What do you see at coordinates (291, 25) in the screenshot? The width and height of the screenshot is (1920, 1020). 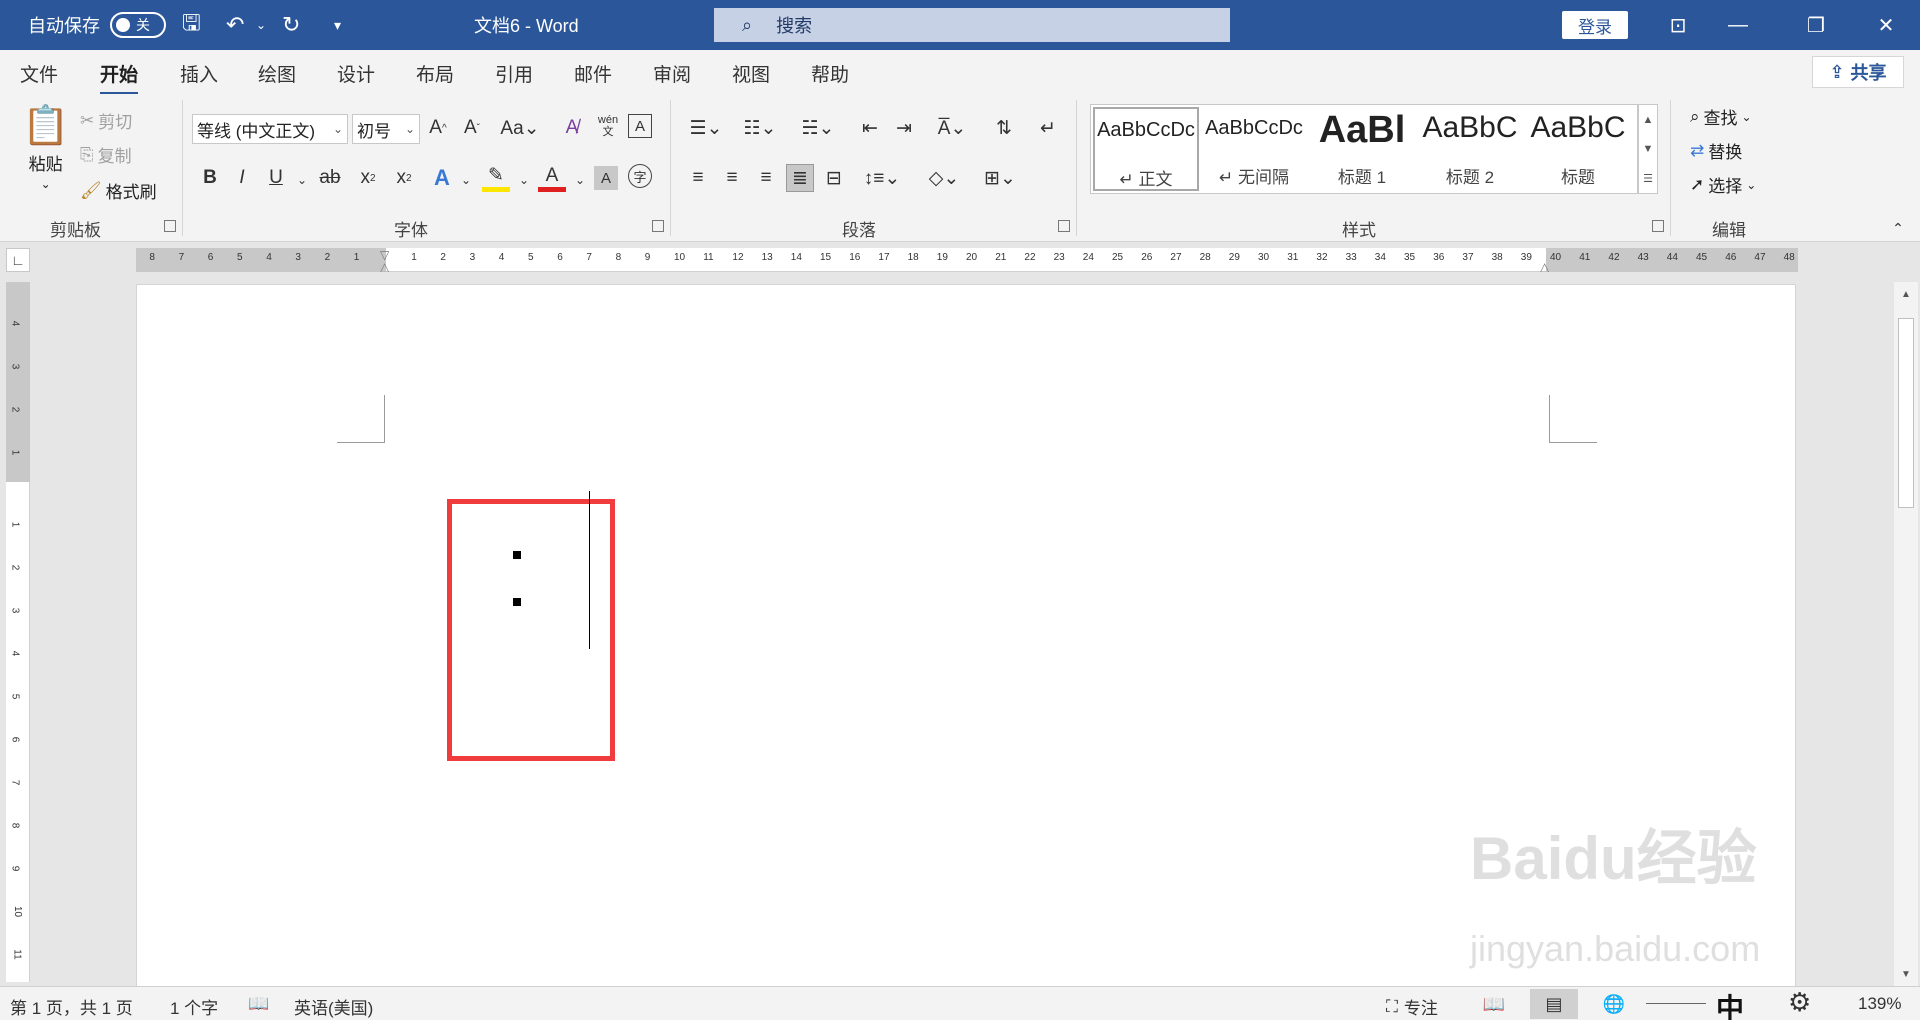 I see `redo-icon: ↻` at bounding box center [291, 25].